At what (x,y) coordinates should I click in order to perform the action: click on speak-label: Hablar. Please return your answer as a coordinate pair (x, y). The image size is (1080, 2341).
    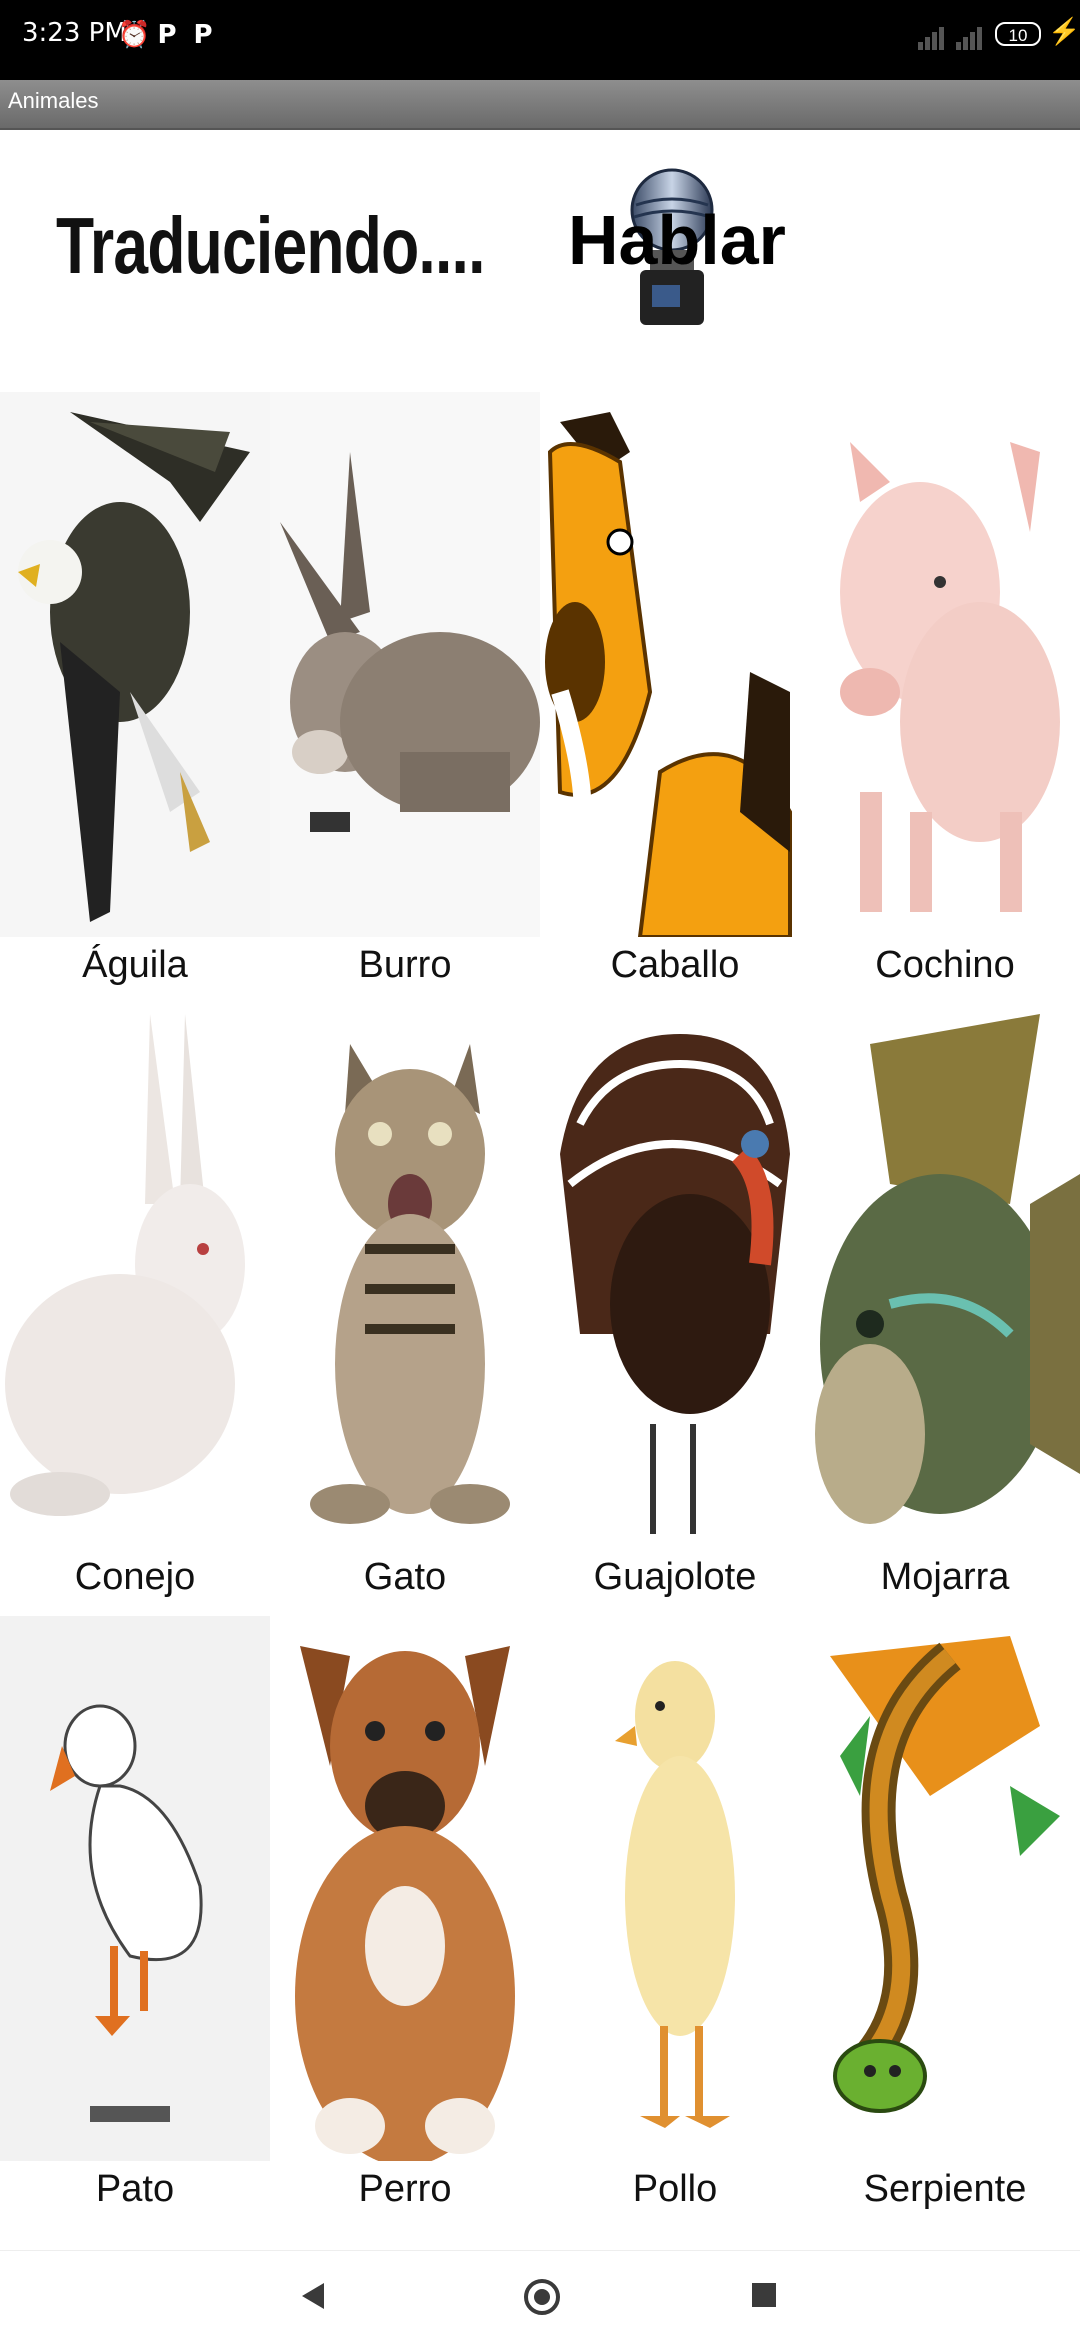
    Looking at the image, I should click on (677, 240).